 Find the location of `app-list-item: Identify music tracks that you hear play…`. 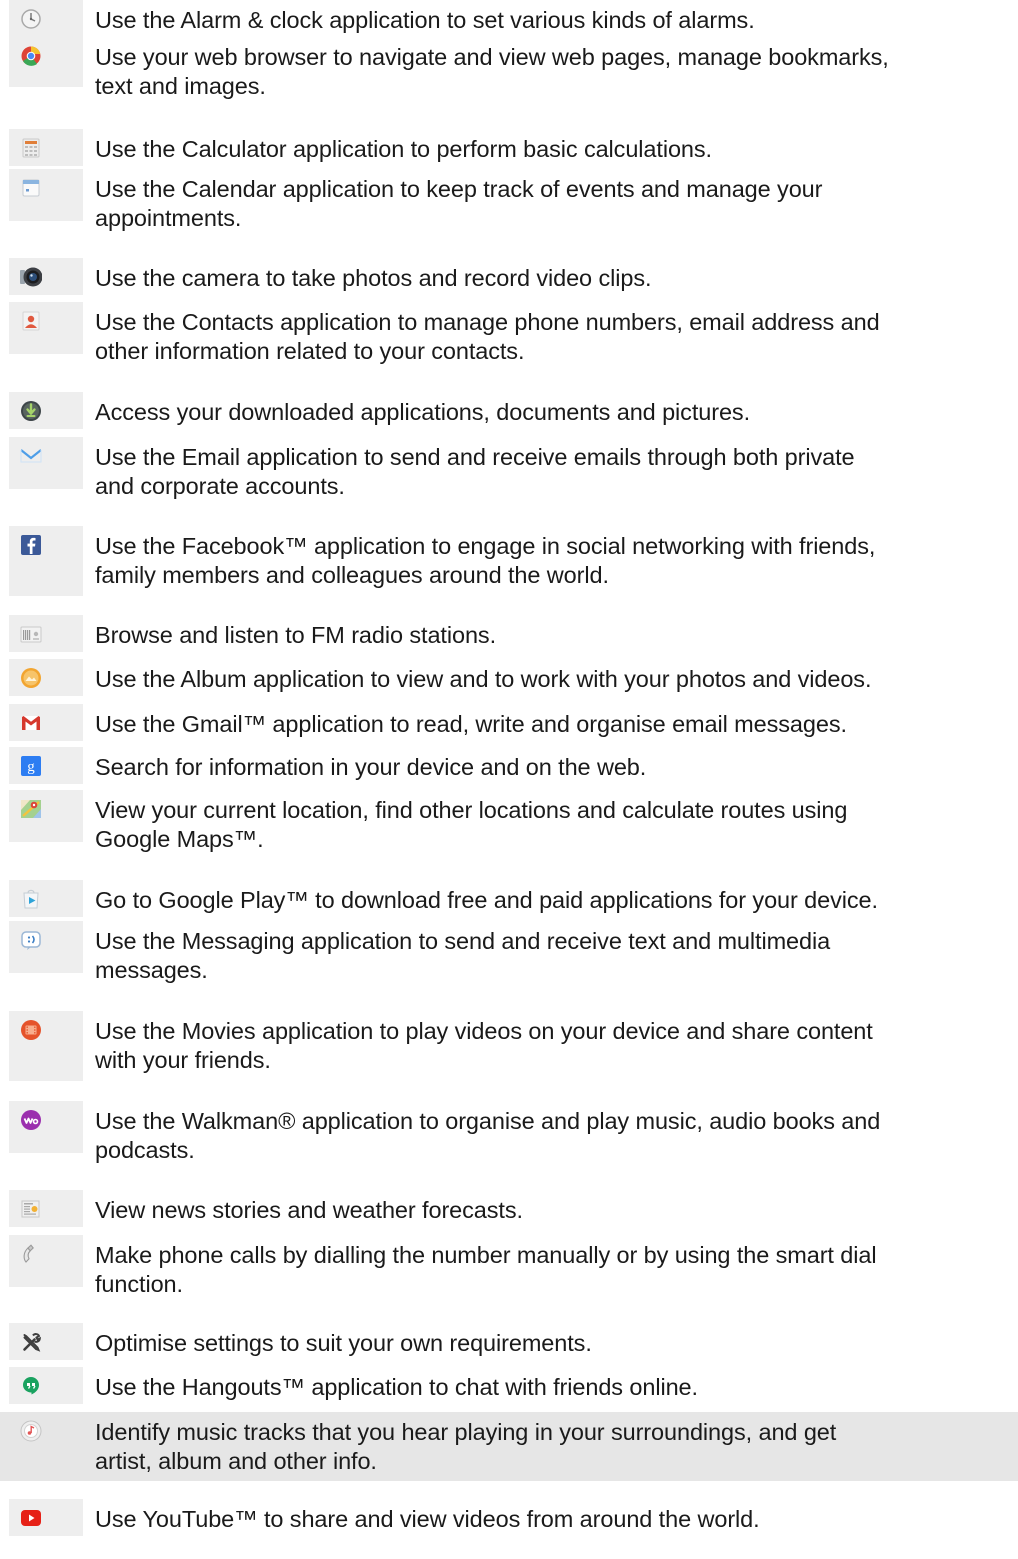

app-list-item: Identify music tracks that you hear play… is located at coordinates (509, 1446).